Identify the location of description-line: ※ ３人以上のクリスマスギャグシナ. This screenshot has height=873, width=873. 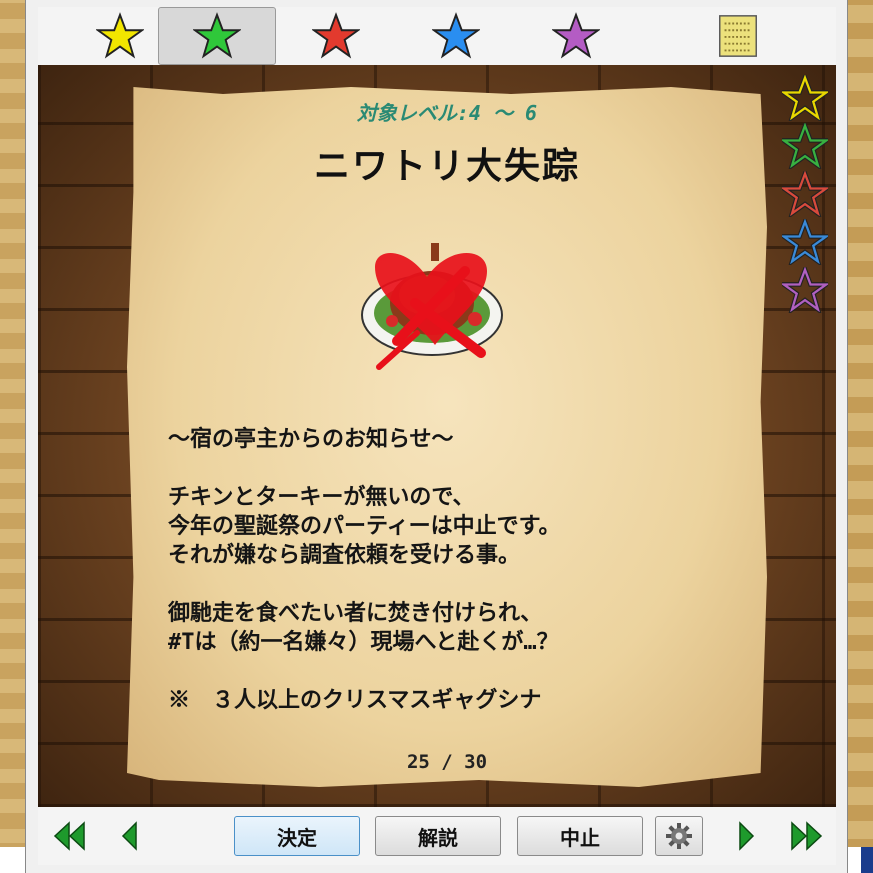
(355, 700).